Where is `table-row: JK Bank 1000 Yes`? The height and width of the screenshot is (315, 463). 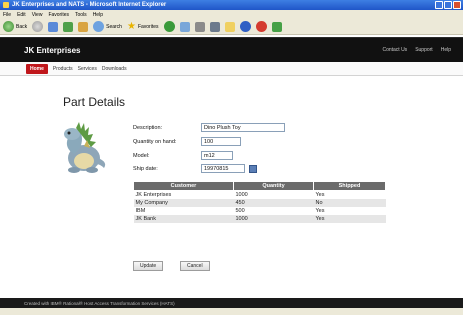 table-row: JK Bank 1000 Yes is located at coordinates (259, 218).